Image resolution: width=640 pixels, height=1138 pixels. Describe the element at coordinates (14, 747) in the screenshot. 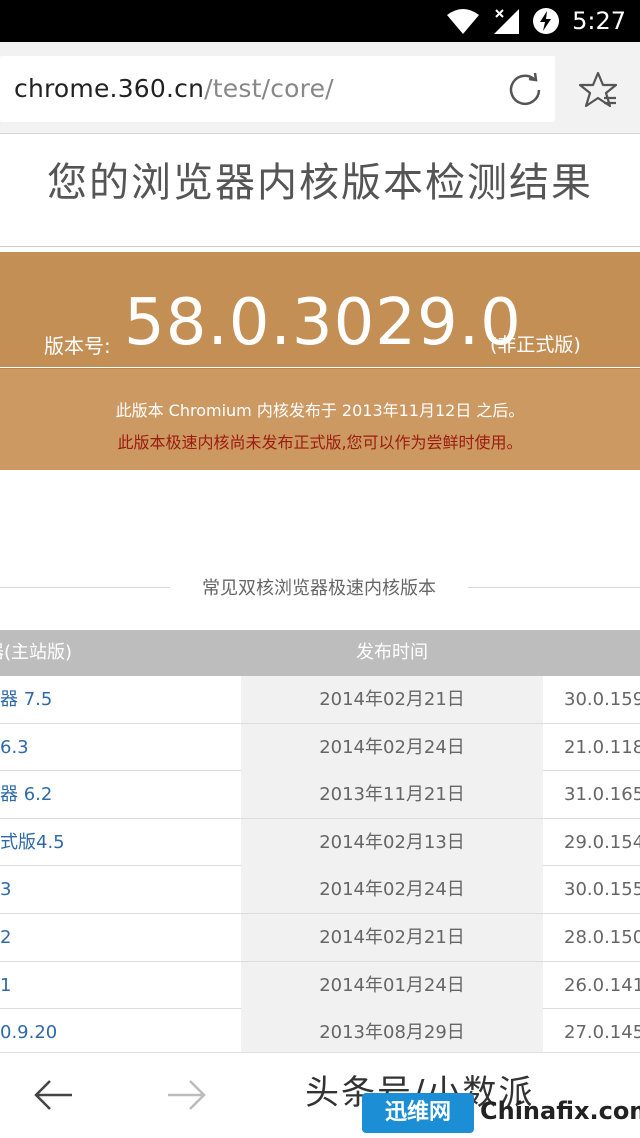

I see `browser-name: 6.3` at that location.